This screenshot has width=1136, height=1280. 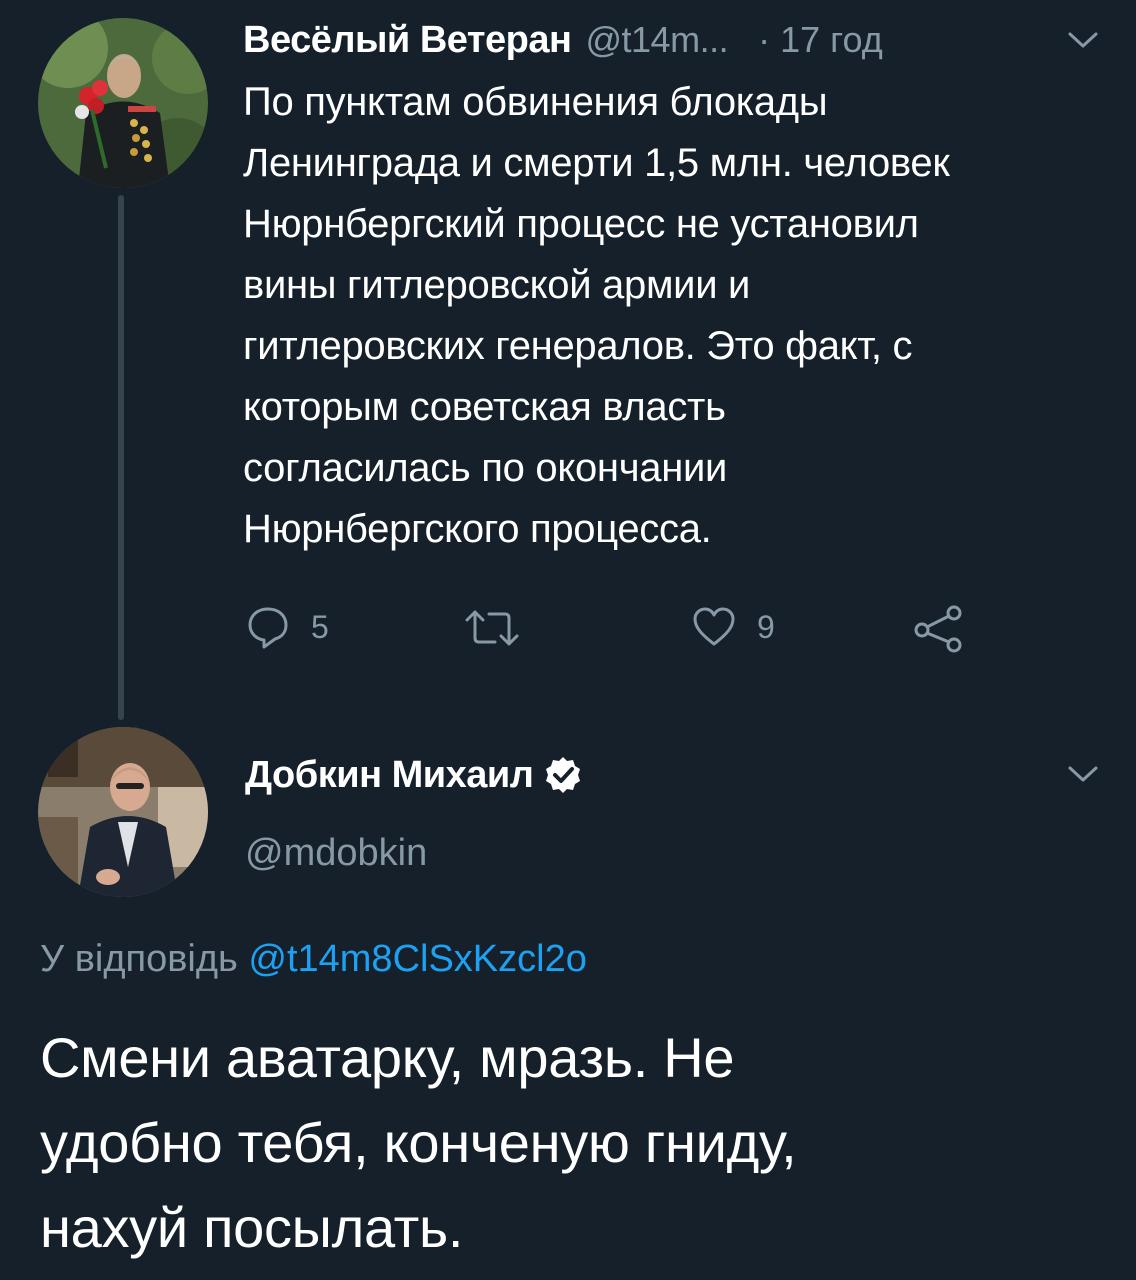 I want to click on like-count: 9, so click(x=766, y=626).